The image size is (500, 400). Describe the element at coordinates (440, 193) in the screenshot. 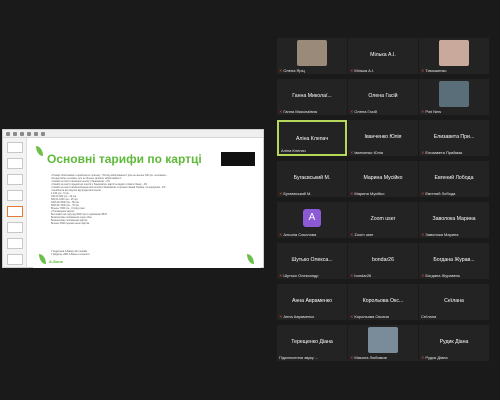

I see `participant-label-text: Евгений Лобода` at that location.